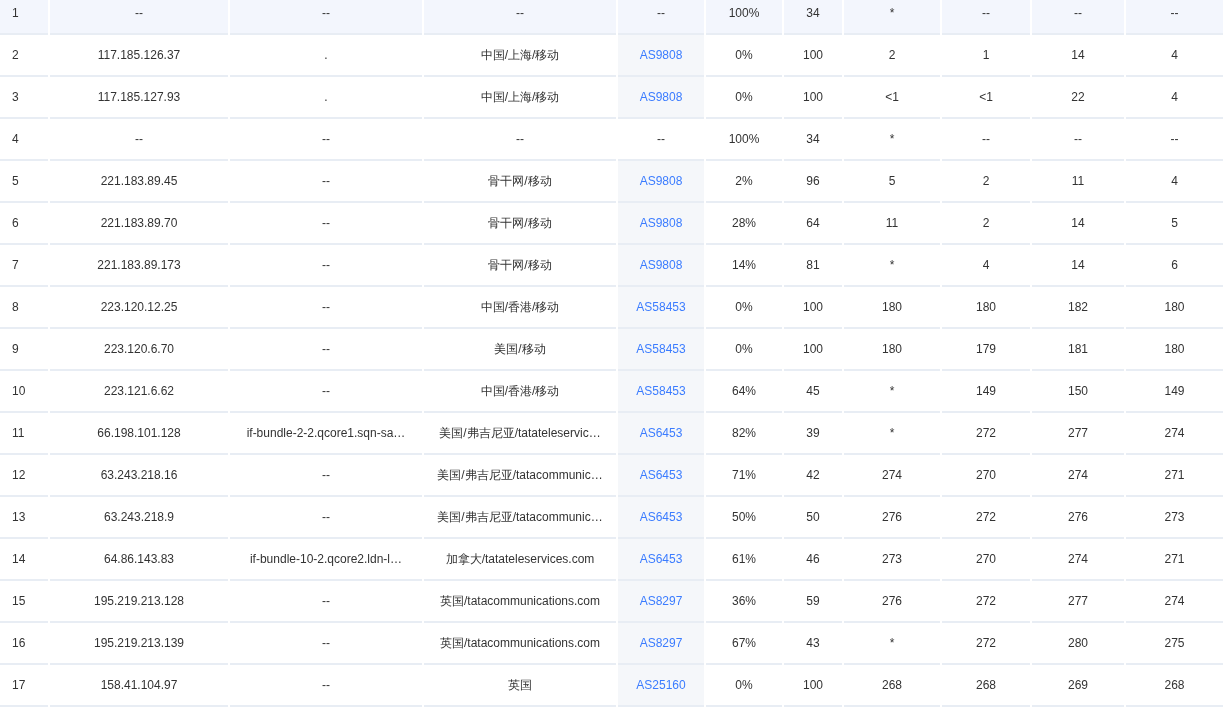 This screenshot has height=707, width=1225. I want to click on table-row: 15 195.219.213.128 -- 英国/tatacommunications.com AS8297 36% 59 276 272 277 274, so click(611, 602).